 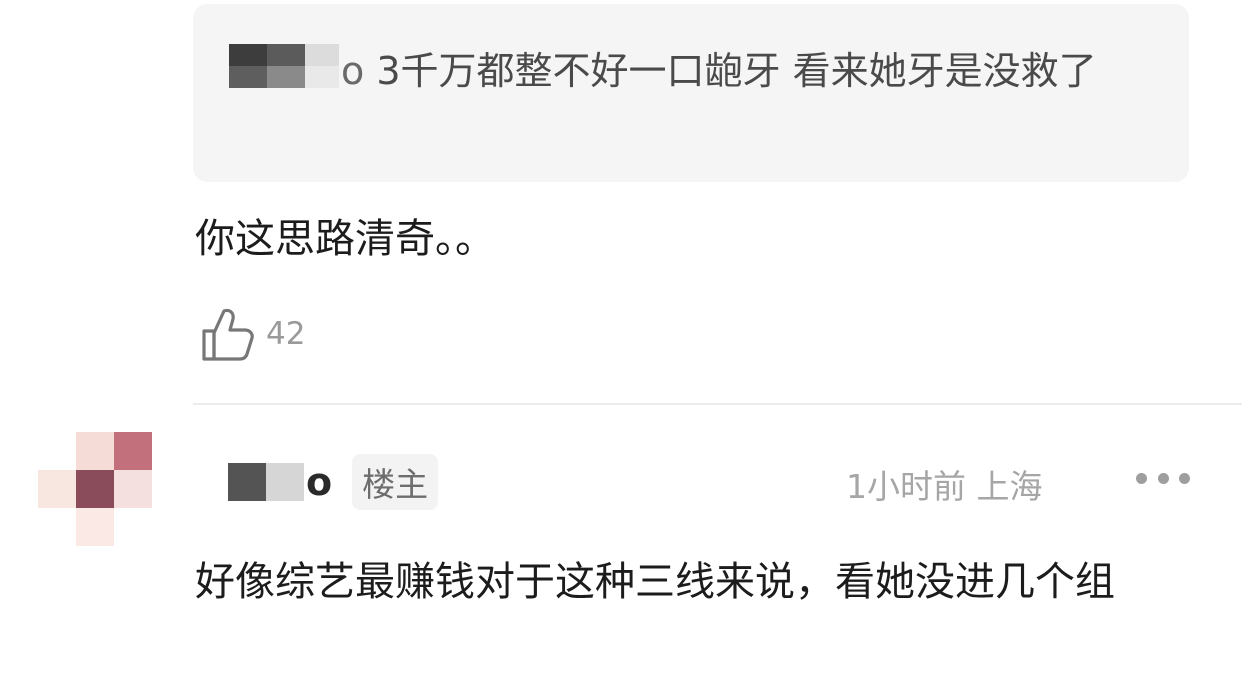 I want to click on comment-meta: 1小时前 上海, so click(x=944, y=484).